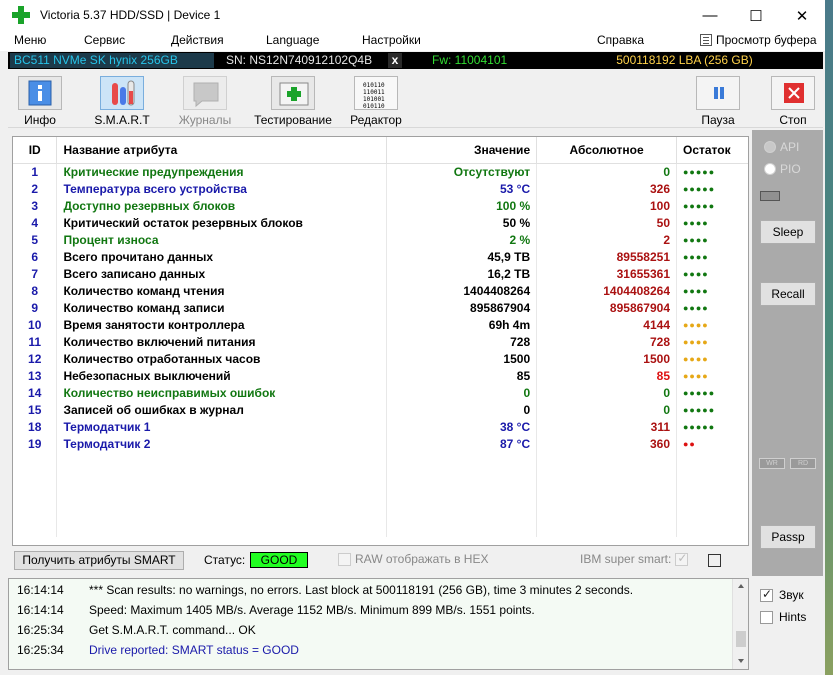 Image resolution: width=833 pixels, height=675 pixels. What do you see at coordinates (172, 630) in the screenshot?
I see `log-message: Get S.M.A.R.T. command... OK` at bounding box center [172, 630].